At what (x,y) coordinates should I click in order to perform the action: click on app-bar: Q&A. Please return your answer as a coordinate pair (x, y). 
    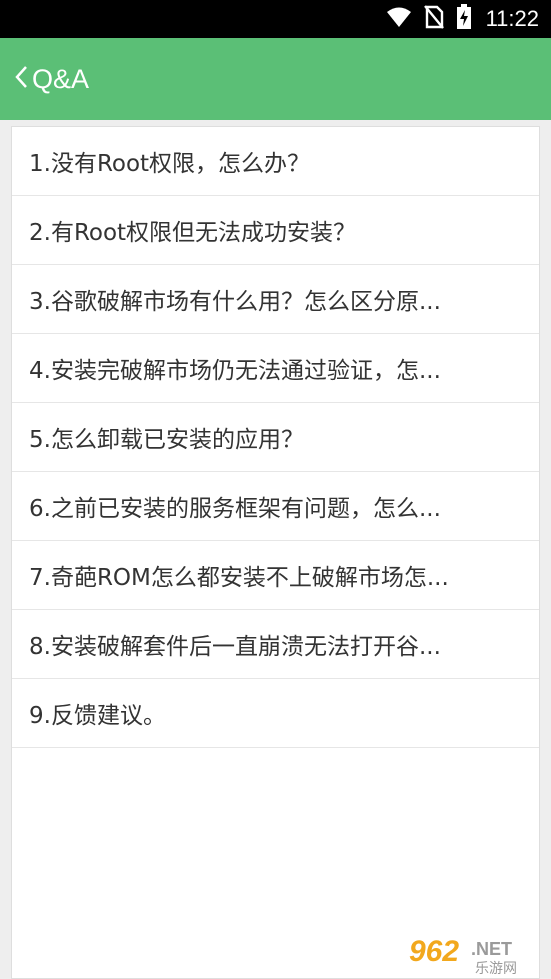
    Looking at the image, I should click on (275, 79).